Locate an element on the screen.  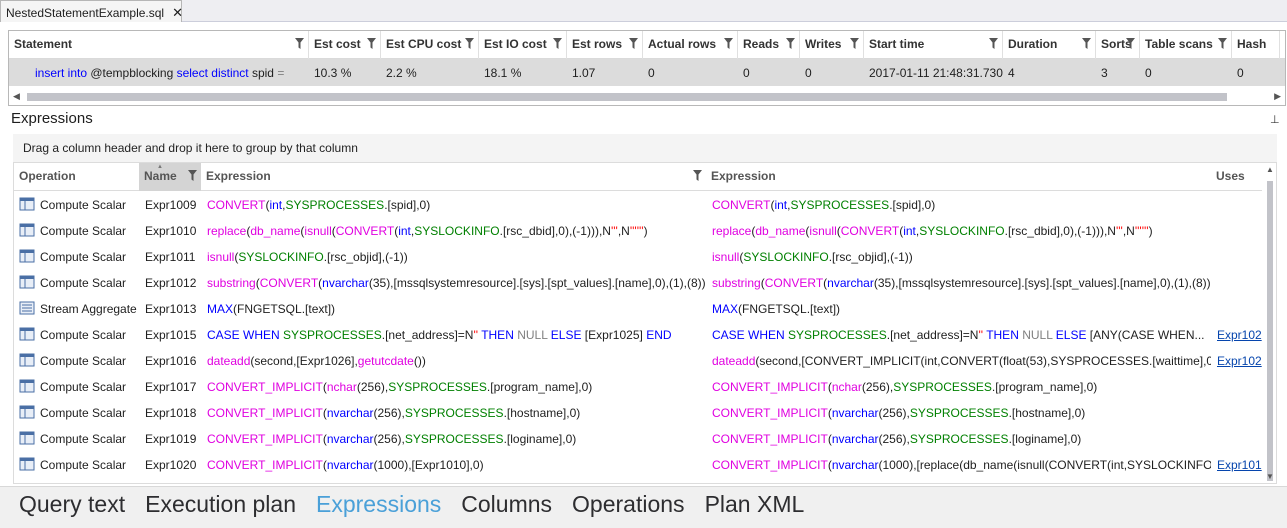
close-icon: ✕ is located at coordinates (177, 13).